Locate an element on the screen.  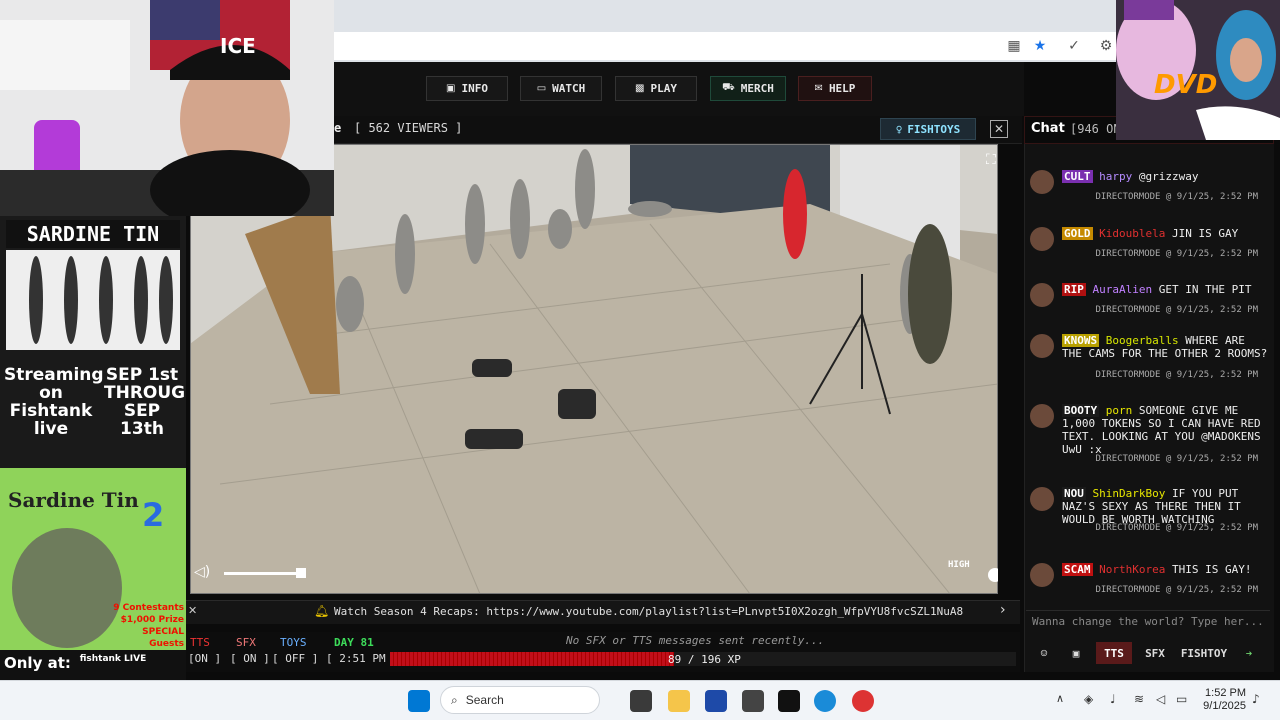
speaker-icon: ◁ is located at coordinates (1160, 699).